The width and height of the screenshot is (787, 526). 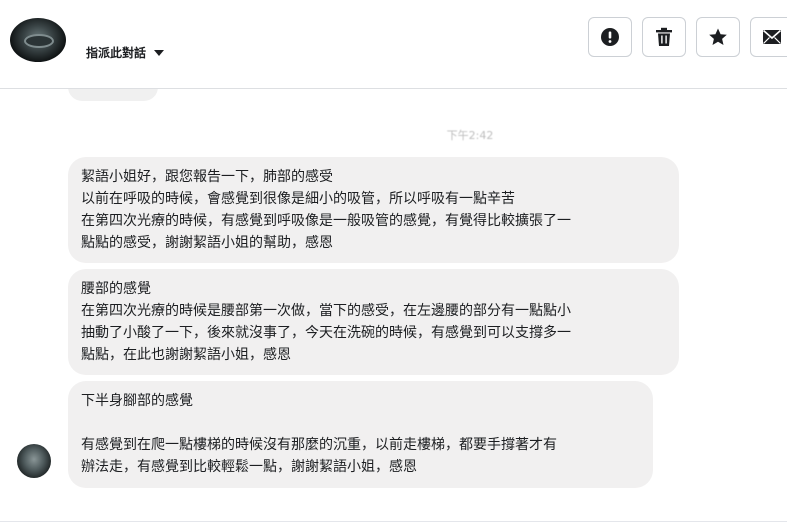 What do you see at coordinates (326, 333) in the screenshot?
I see `message-line: 抽動了小酸了一下，後來就沒事了，今天在洗碗的時候，有感覺到可以支撐多一` at bounding box center [326, 333].